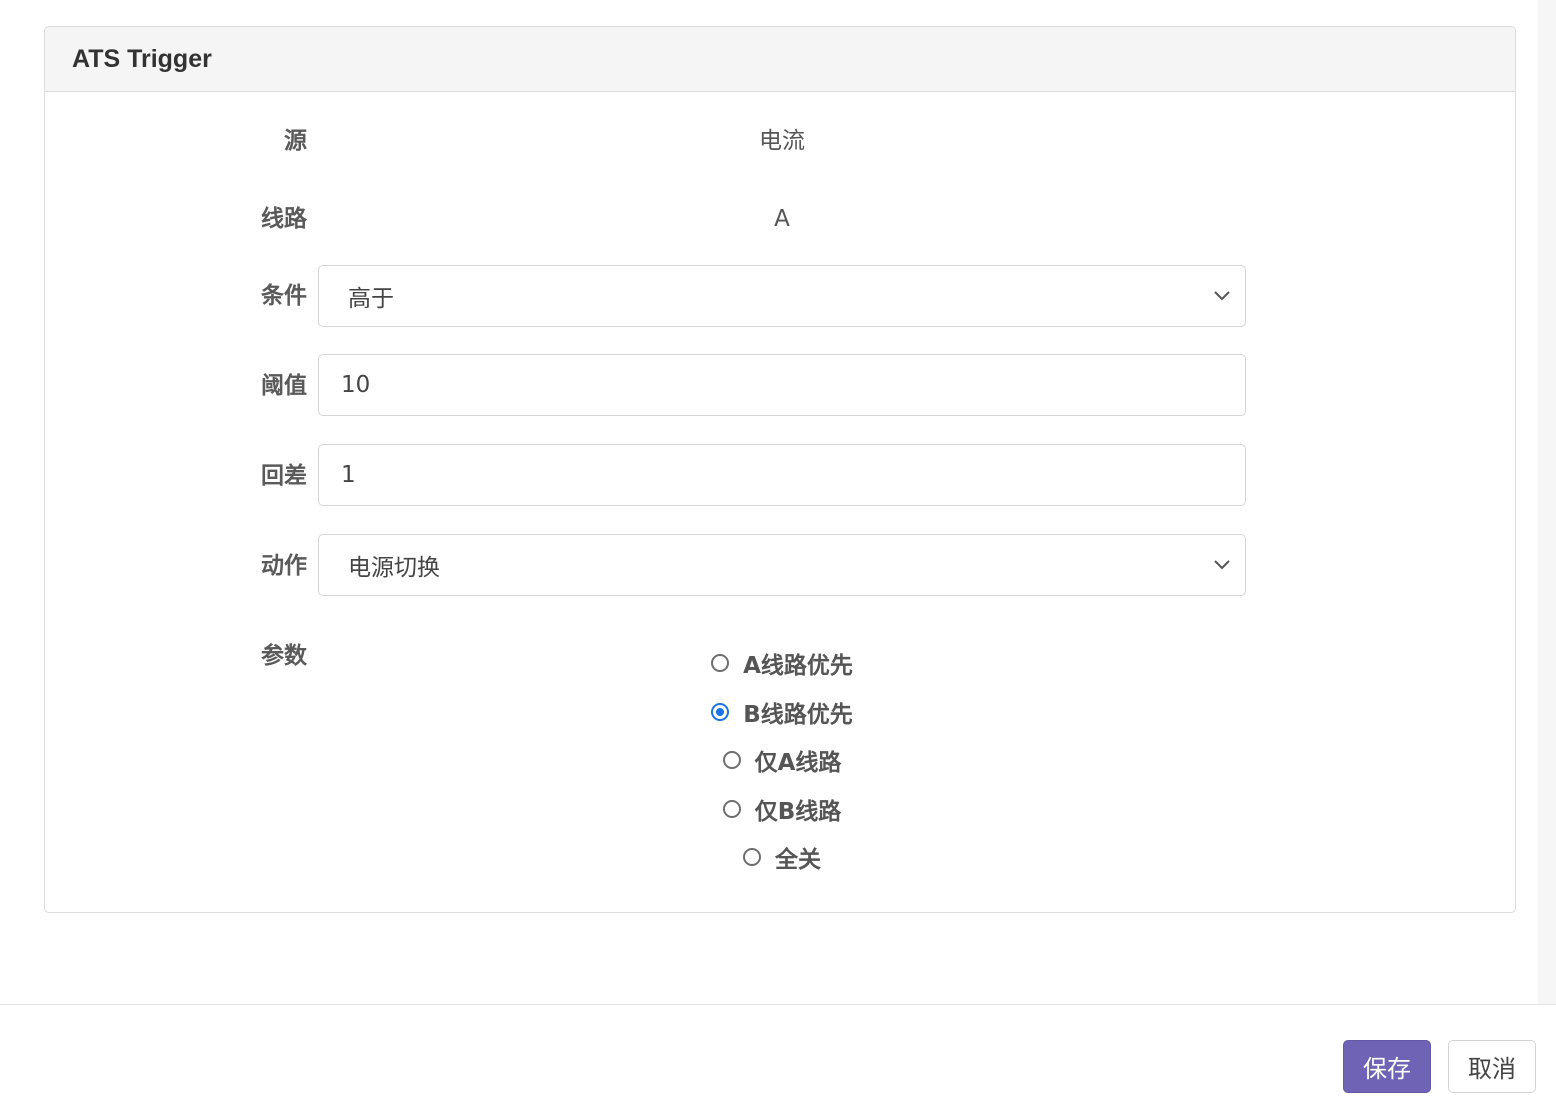  I want to click on threshold-input: 10, so click(782, 385).